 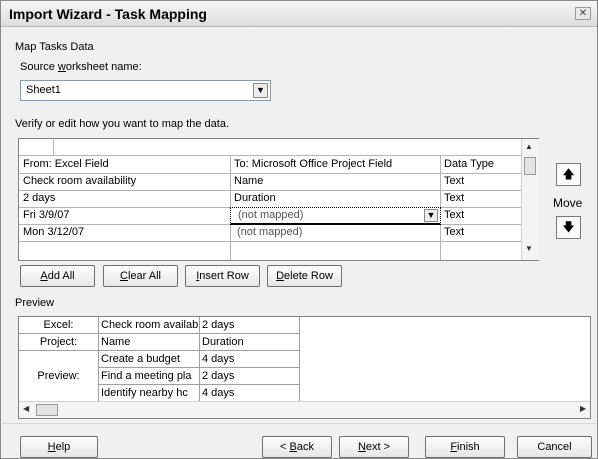 What do you see at coordinates (271, 215) in the screenshot?
I see `mapping-to-value: (not mapped)` at bounding box center [271, 215].